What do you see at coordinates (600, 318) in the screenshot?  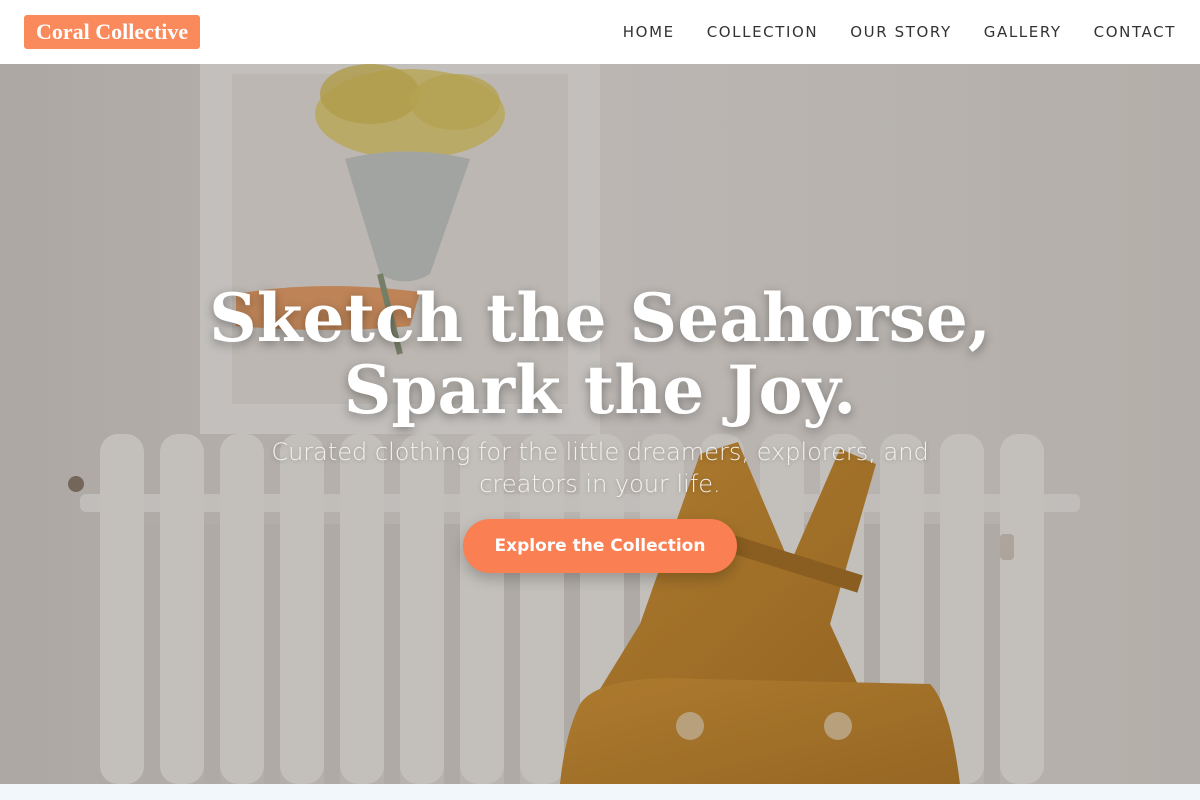 I see `hero-title-line-1: Sketch the Seahorse,` at bounding box center [600, 318].